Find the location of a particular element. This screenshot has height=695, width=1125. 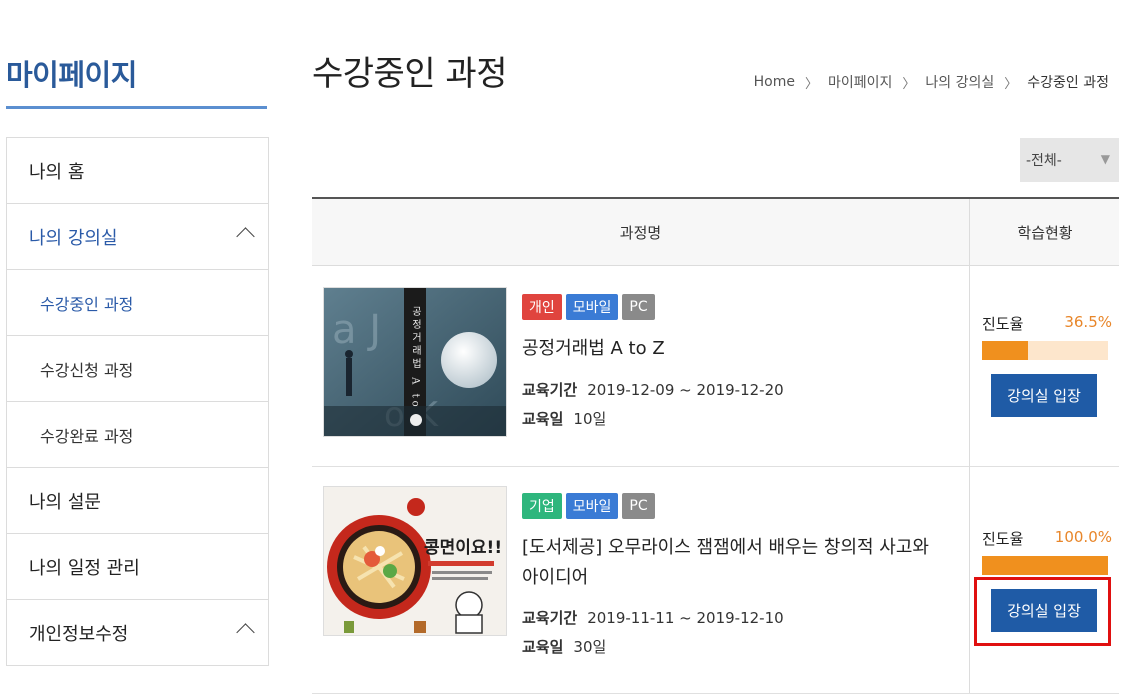

caret-down-icon: ▼ is located at coordinates (1105, 159).